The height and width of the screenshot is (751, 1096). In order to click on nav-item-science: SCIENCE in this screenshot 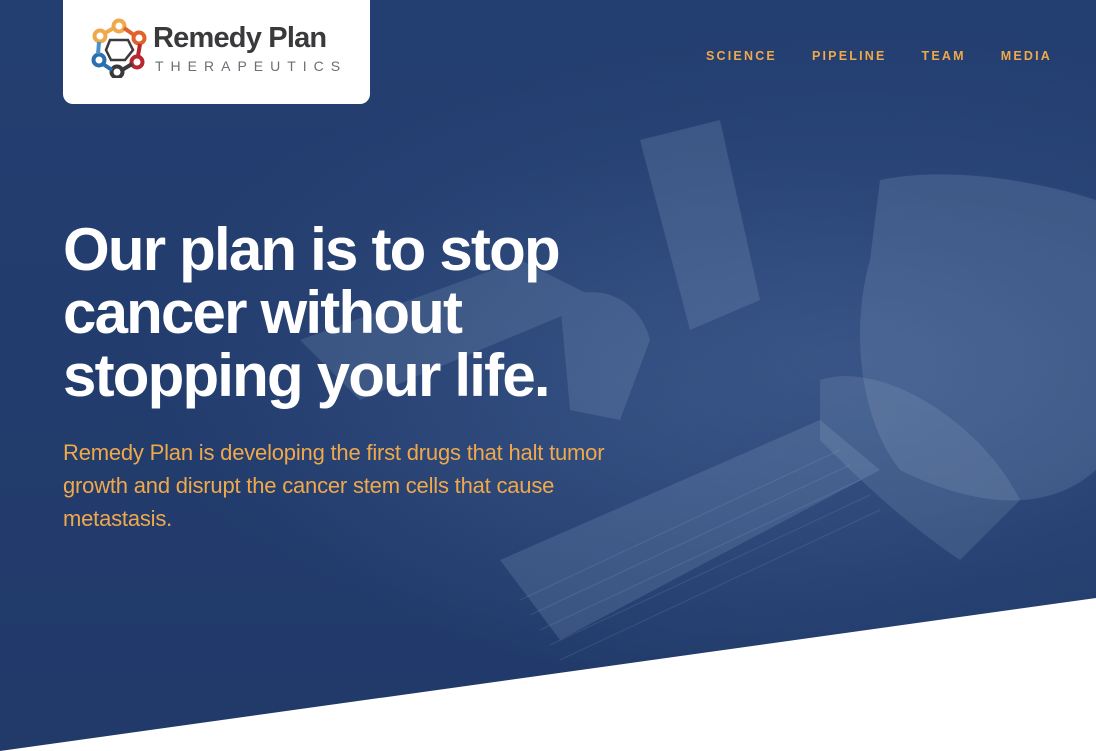, I will do `click(741, 56)`.